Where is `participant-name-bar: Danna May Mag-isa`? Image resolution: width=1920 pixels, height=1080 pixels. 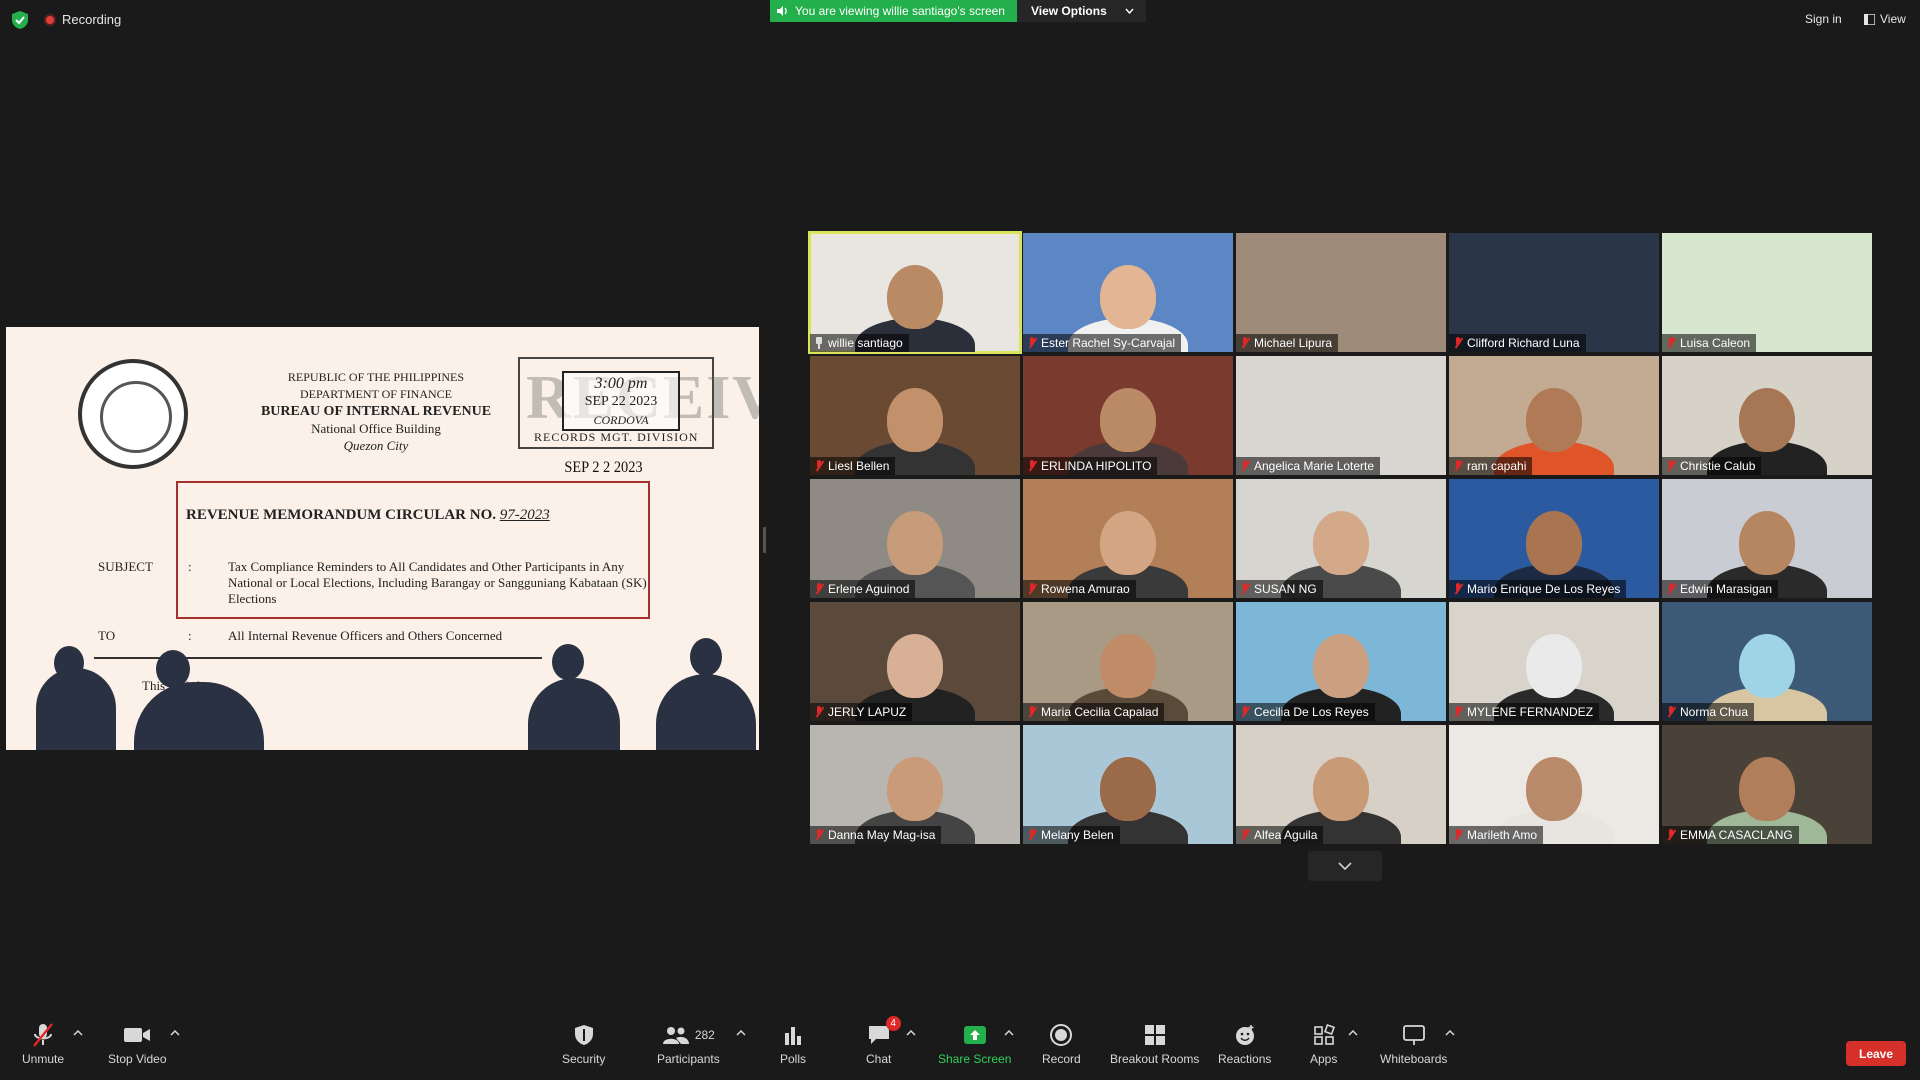
participant-name-bar: Danna May Mag-isa is located at coordinates (876, 835).